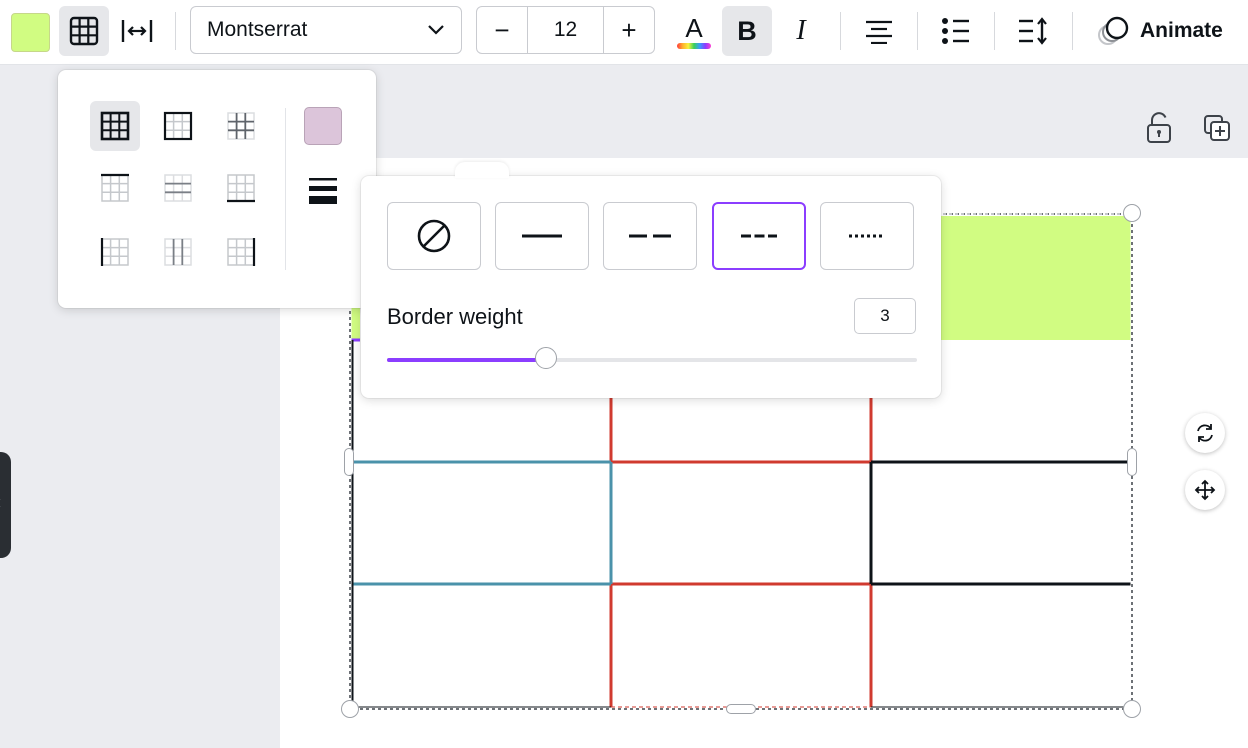  I want to click on bottom-border-icon, so click(241, 188).